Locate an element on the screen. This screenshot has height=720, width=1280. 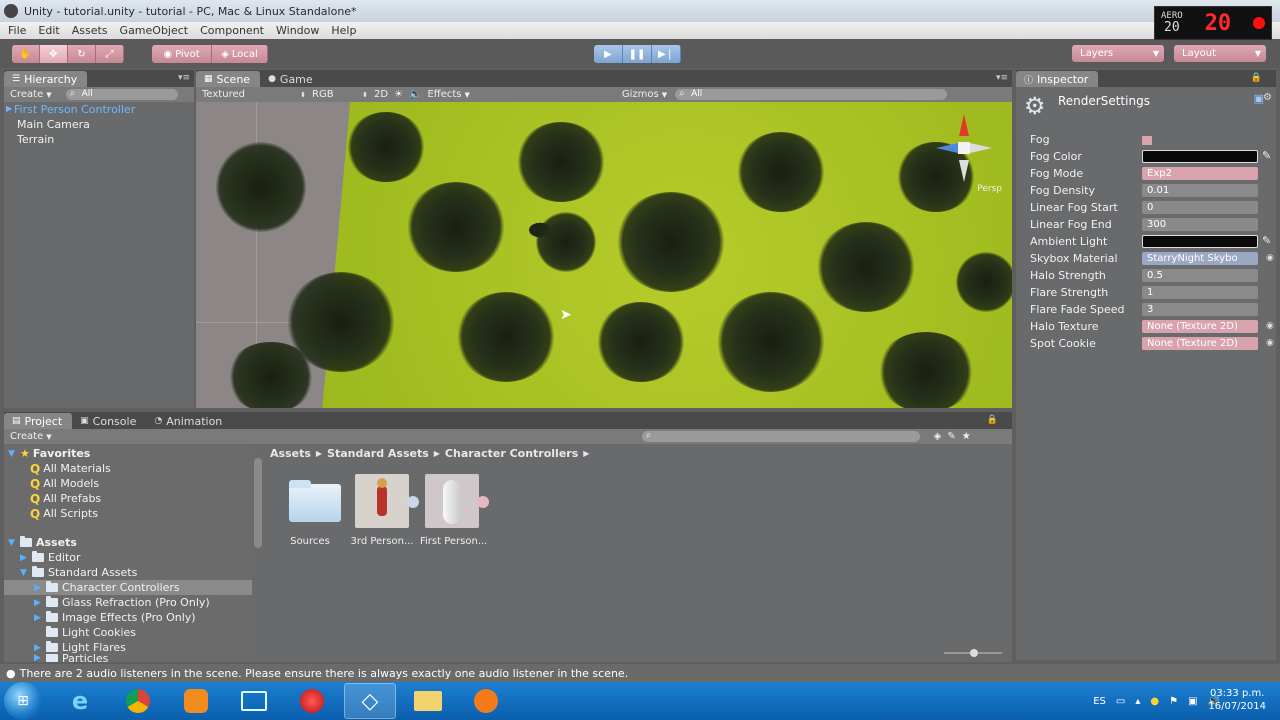
favorite-all-prefabs: Q All Prefabs is located at coordinates (65, 498).